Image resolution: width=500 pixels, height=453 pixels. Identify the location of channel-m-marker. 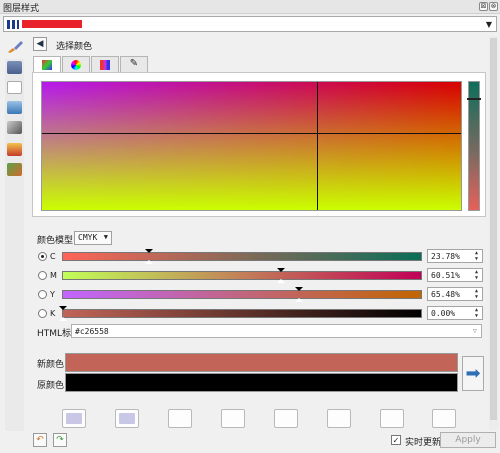
(281, 270).